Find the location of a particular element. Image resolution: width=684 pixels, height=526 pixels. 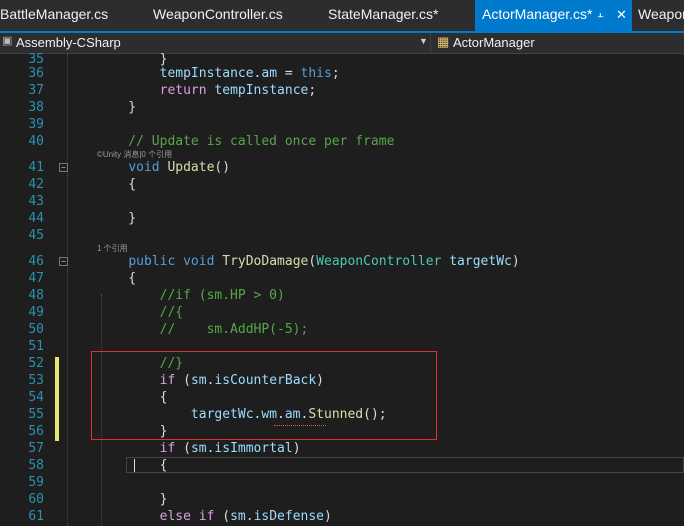

code-text: //{ is located at coordinates (140, 312).